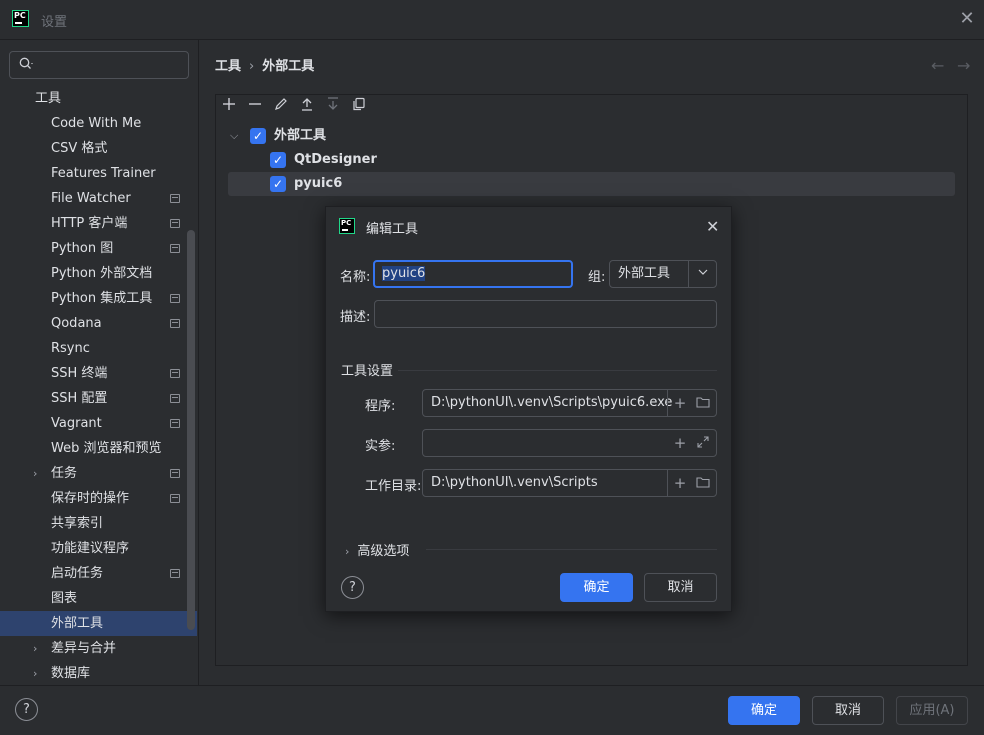 The image size is (984, 735). I want to click on sidebar-item: CSV 格式, so click(98, 148).